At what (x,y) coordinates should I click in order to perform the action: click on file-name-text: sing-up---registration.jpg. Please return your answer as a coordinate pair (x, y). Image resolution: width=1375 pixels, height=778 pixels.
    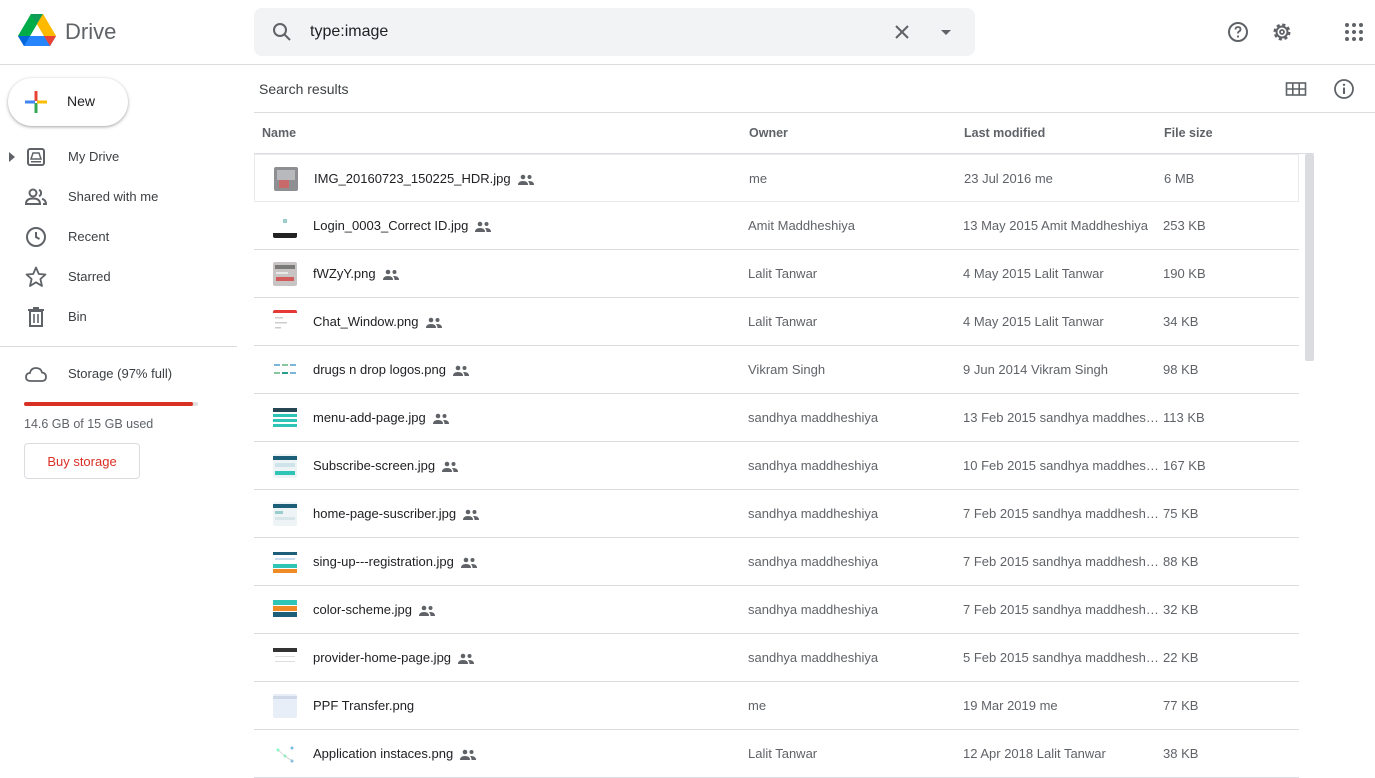
    Looking at the image, I should click on (383, 561).